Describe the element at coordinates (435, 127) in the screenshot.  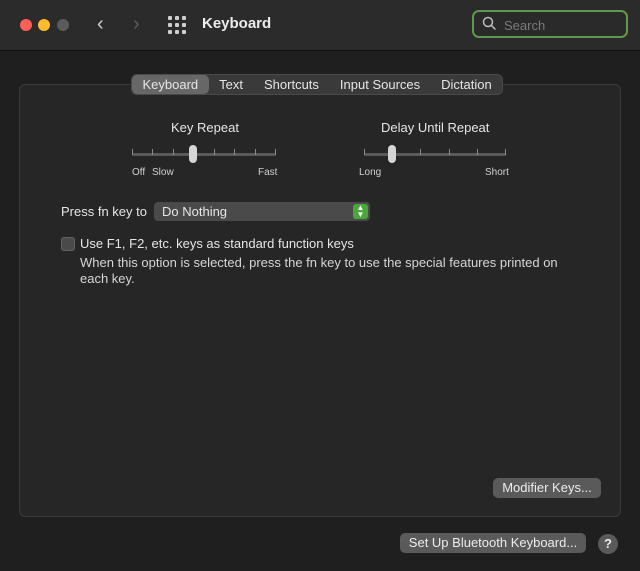
I see `delay-until-repeat-label: Delay Until Repeat` at that location.